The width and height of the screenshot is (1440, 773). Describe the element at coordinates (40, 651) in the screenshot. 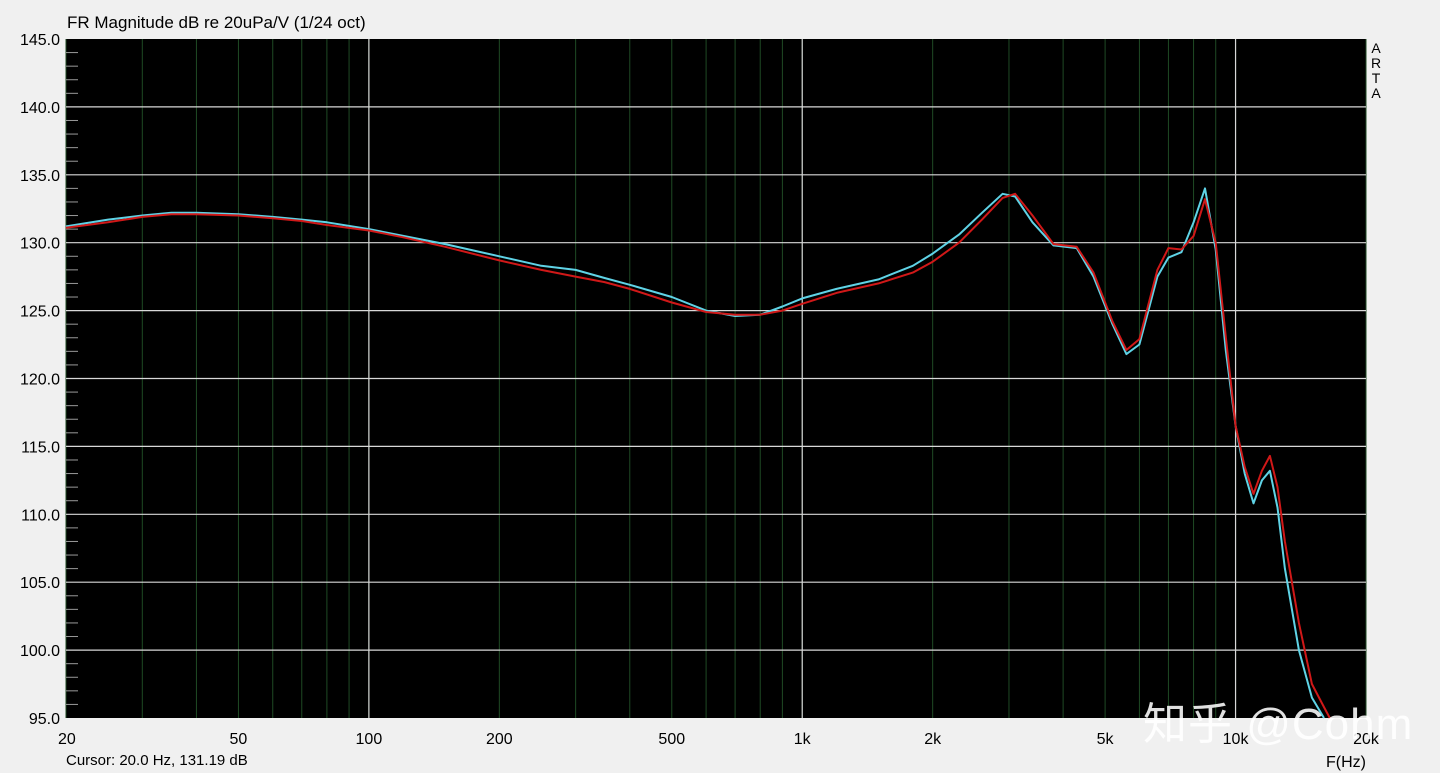

I see `y-tick-label: 100.0` at that location.